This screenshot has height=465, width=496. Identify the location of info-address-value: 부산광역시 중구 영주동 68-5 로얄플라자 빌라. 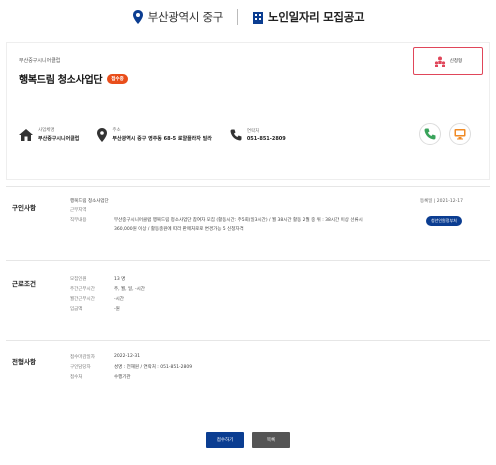
(162, 139).